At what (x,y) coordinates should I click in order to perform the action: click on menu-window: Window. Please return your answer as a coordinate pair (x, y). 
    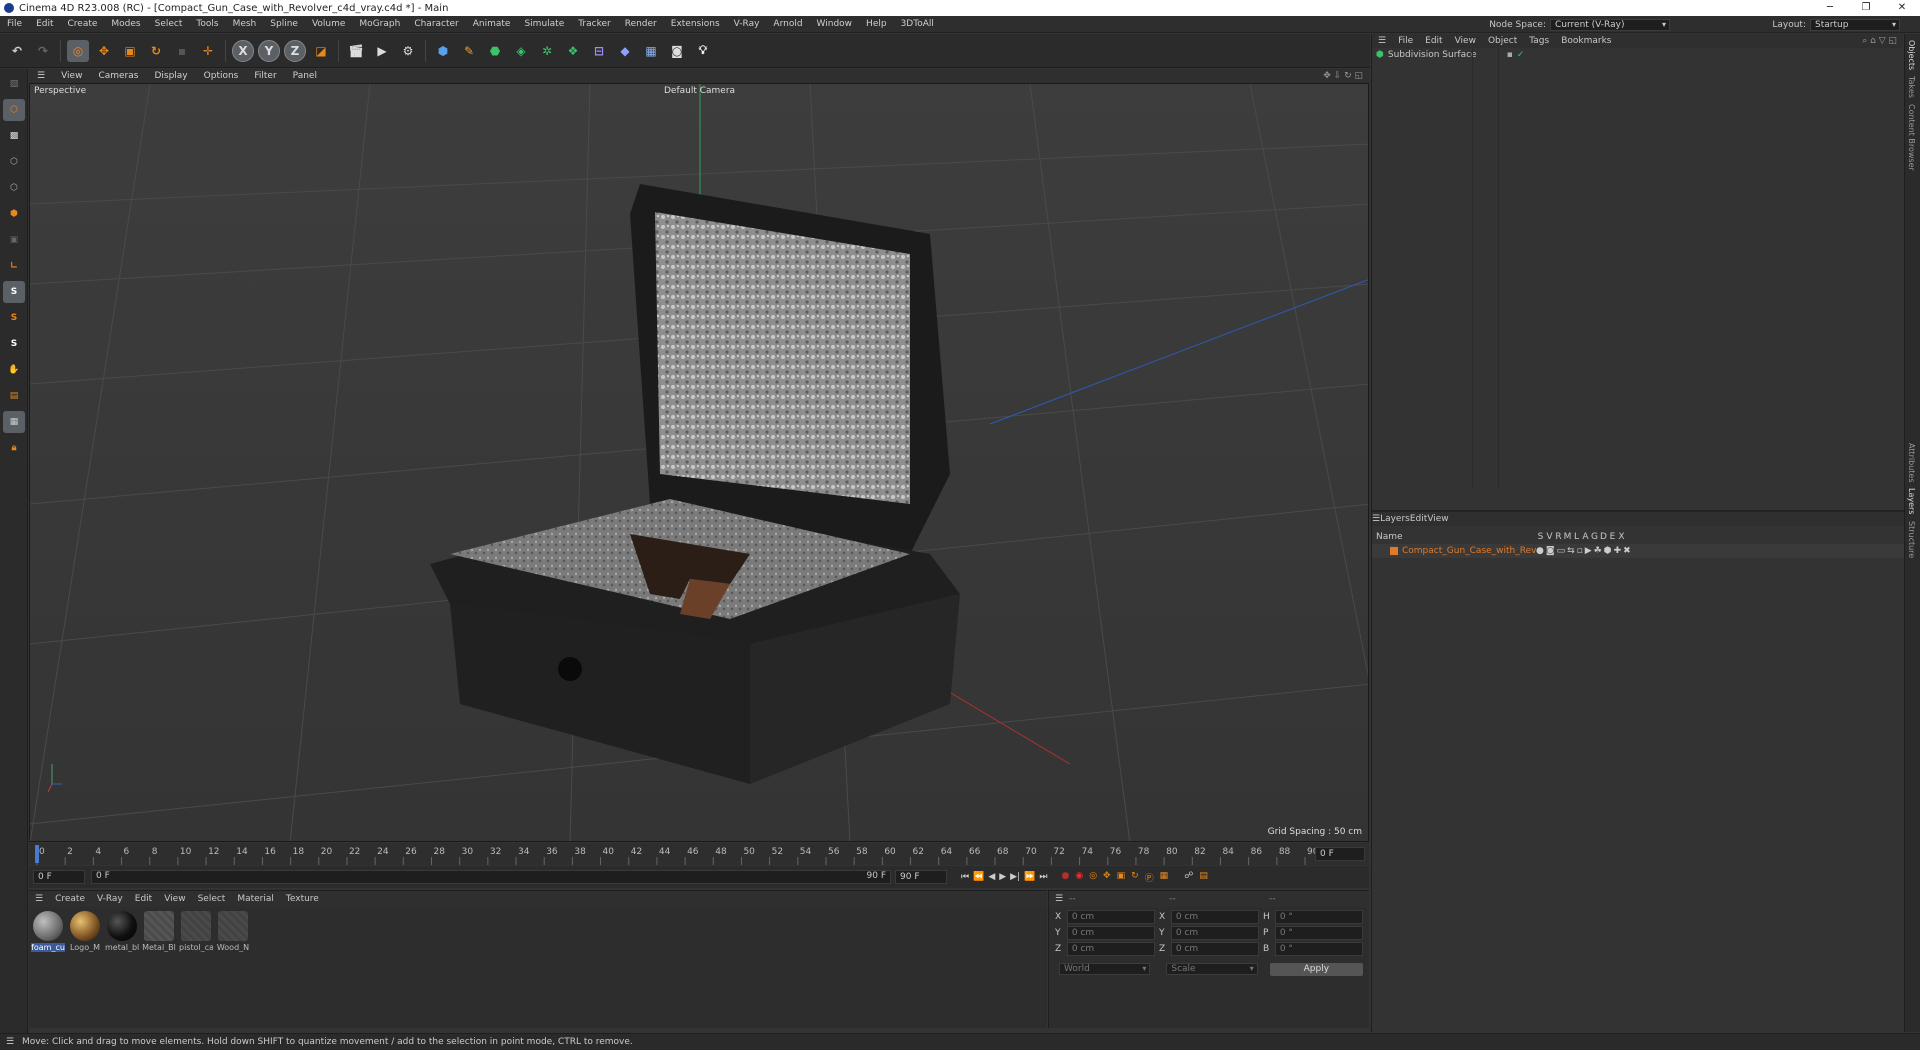
    Looking at the image, I should click on (835, 24).